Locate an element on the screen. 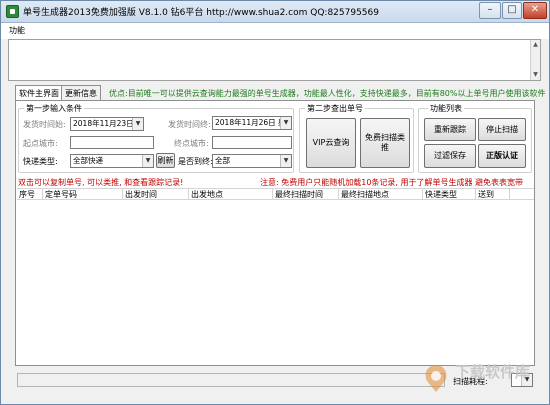 This screenshot has height=405, width=550. arrow-down-icon: ▼ is located at coordinates (535, 75).